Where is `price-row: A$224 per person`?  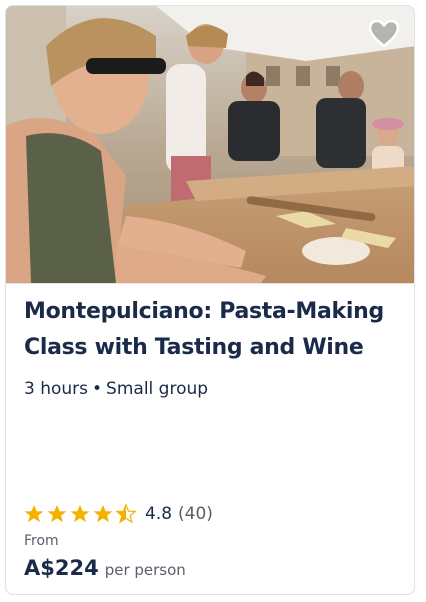
price-row: A$224 per person is located at coordinates (105, 568).